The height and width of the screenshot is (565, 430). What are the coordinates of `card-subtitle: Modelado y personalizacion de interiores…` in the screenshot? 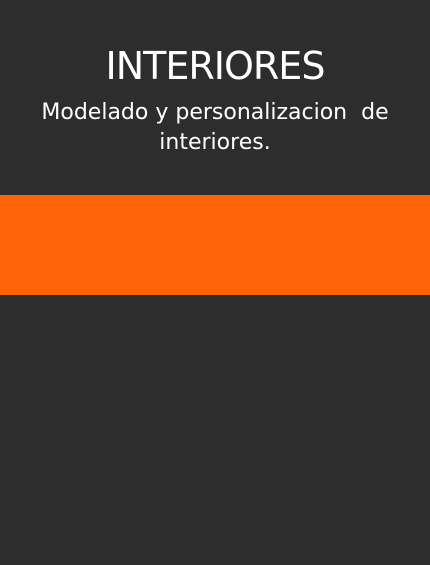 It's located at (218, 127).